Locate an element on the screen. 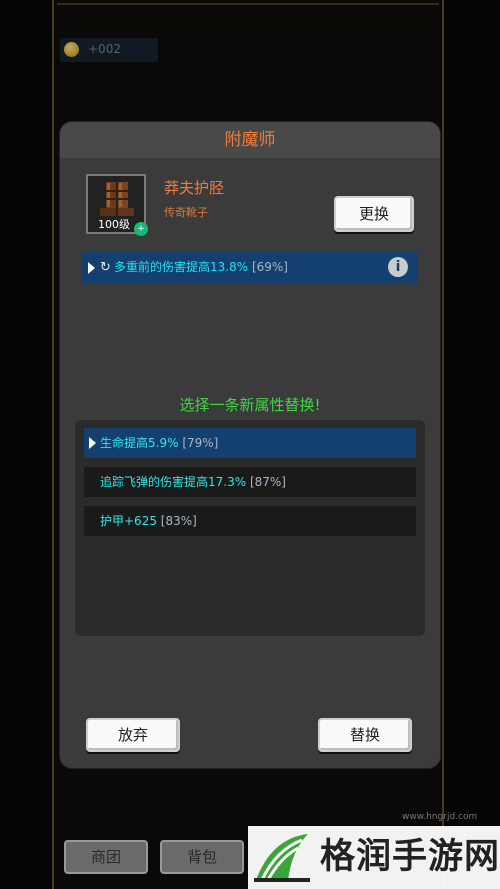 Image resolution: width=500 pixels, height=889 pixels. current-attribute-value: 多重前的伤害提高13.8% is located at coordinates (181, 267).